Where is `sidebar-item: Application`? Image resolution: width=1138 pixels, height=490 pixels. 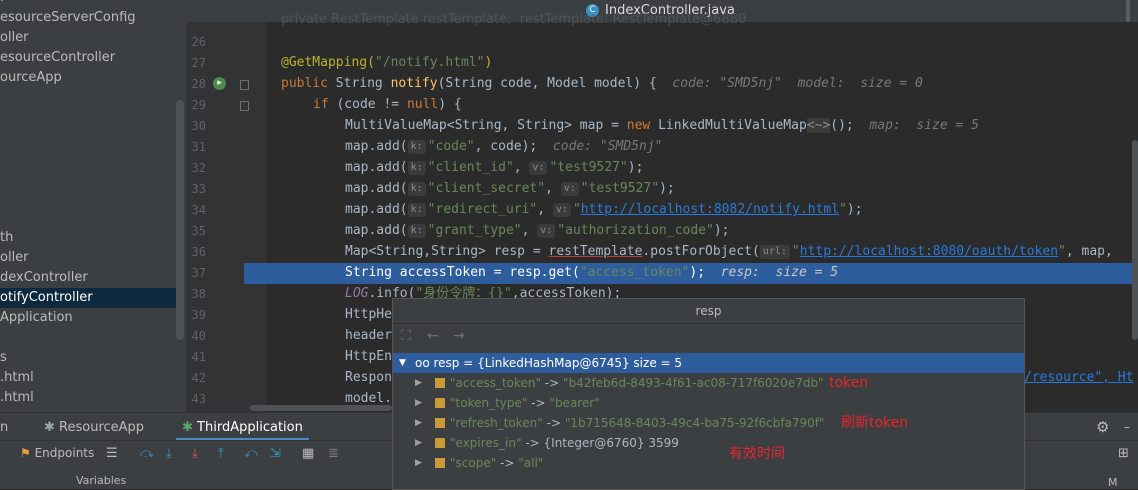 sidebar-item: Application is located at coordinates (88, 318).